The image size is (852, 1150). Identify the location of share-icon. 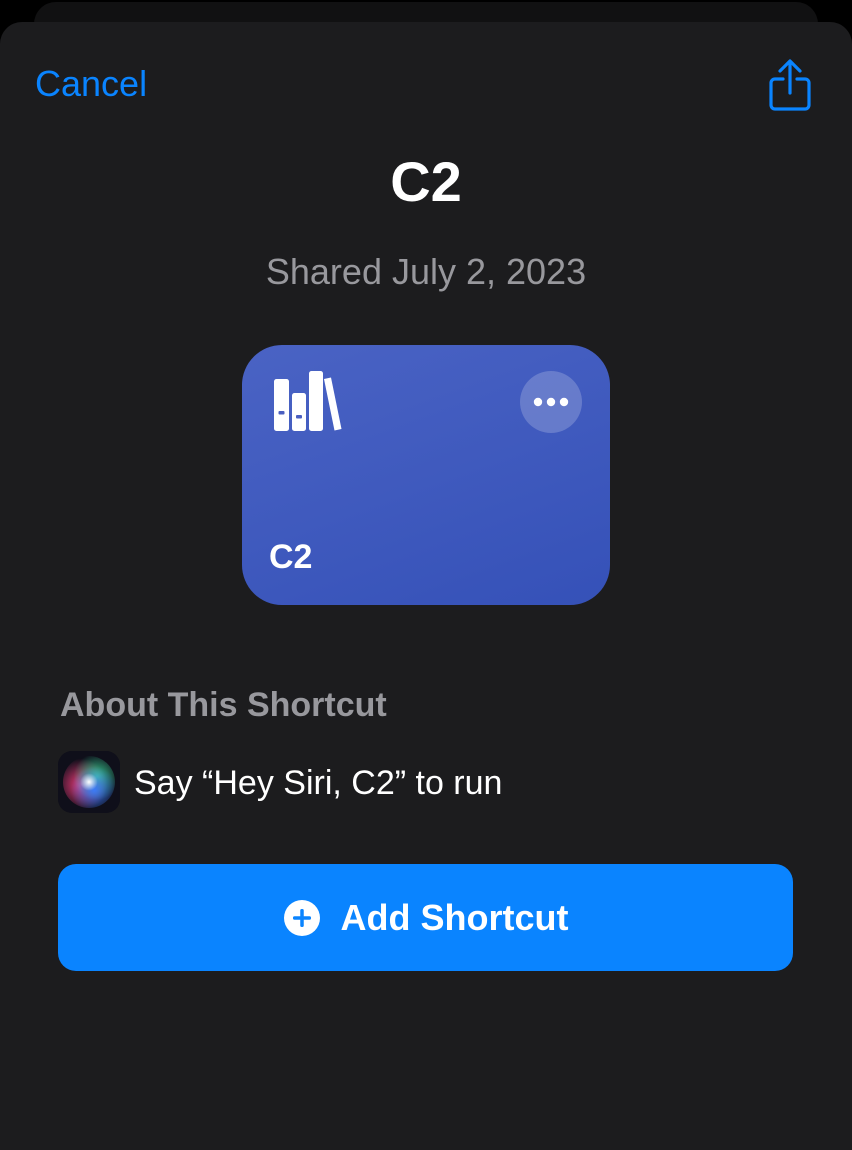
(790, 85).